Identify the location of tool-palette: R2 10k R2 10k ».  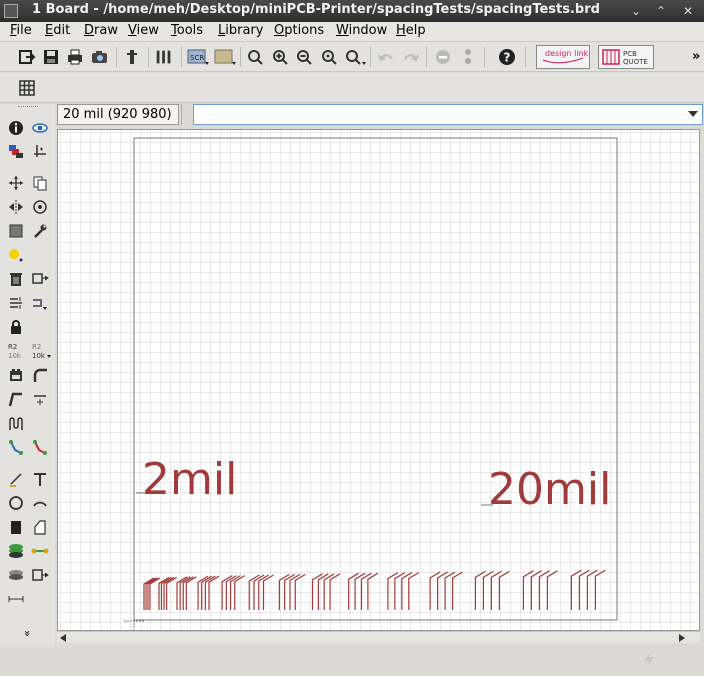
(27, 378).